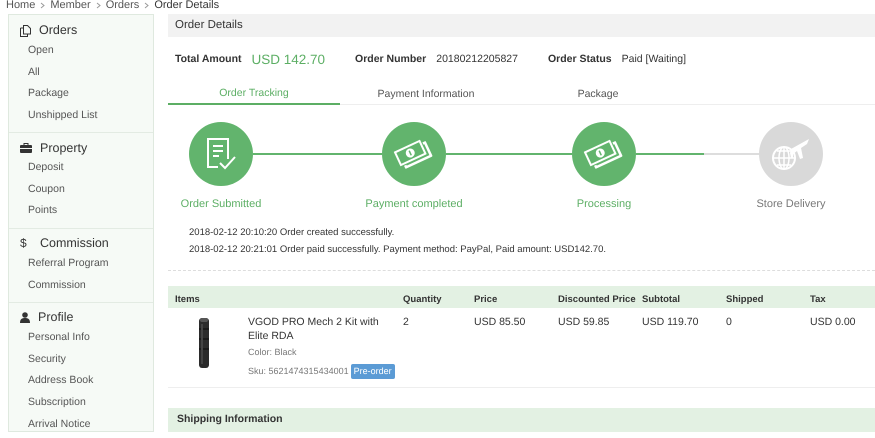 The height and width of the screenshot is (438, 875). I want to click on sidebar-link: Deposit, so click(46, 168).